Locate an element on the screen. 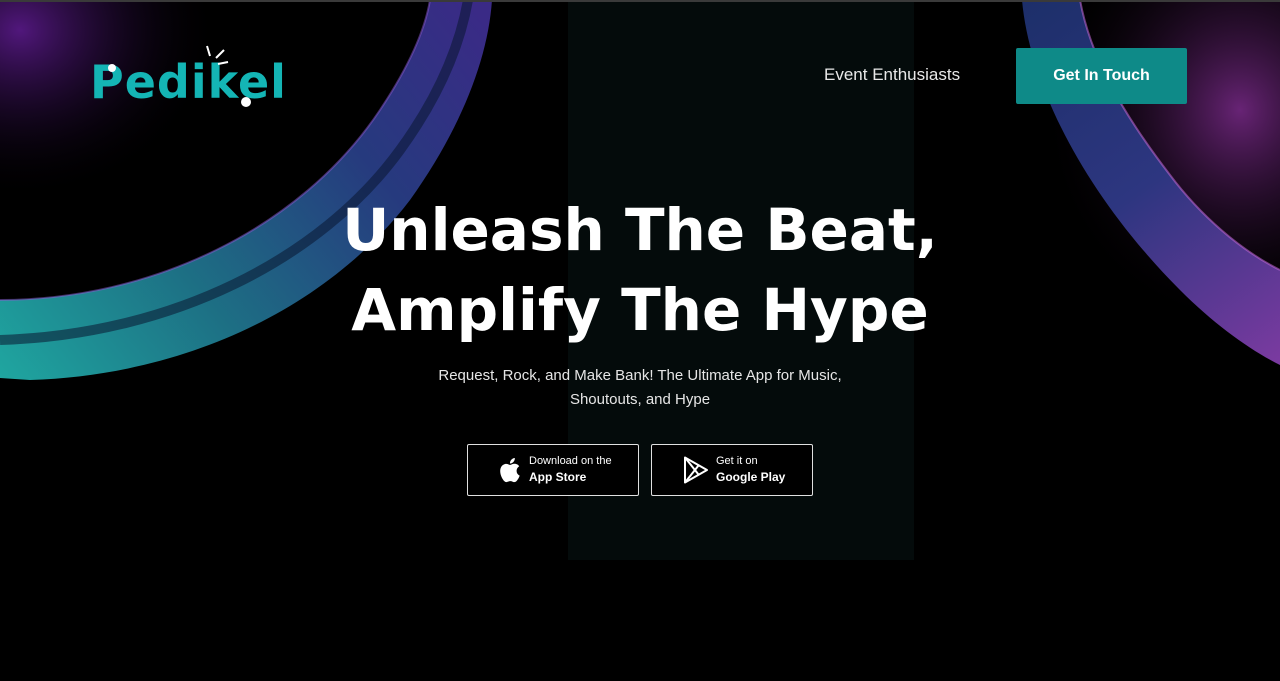 This screenshot has width=1280, height=681. nav-event-enthusiasts: Event Enthusiasts is located at coordinates (892, 75).